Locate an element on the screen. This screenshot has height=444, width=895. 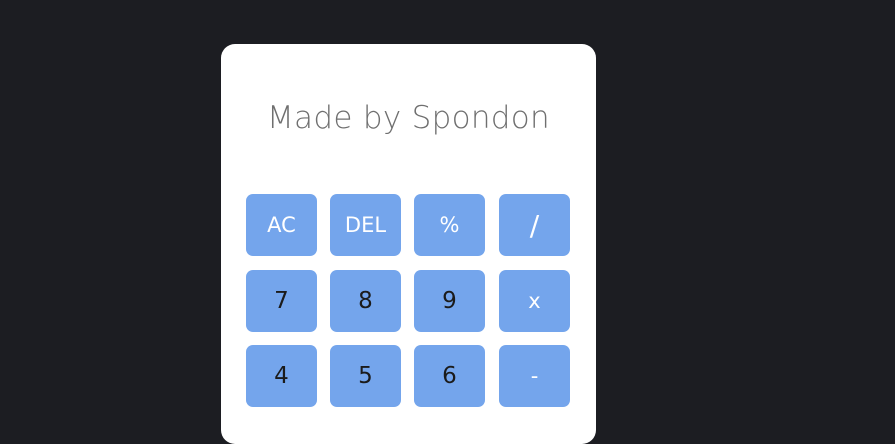
digit-8-button: 8 is located at coordinates (365, 301).